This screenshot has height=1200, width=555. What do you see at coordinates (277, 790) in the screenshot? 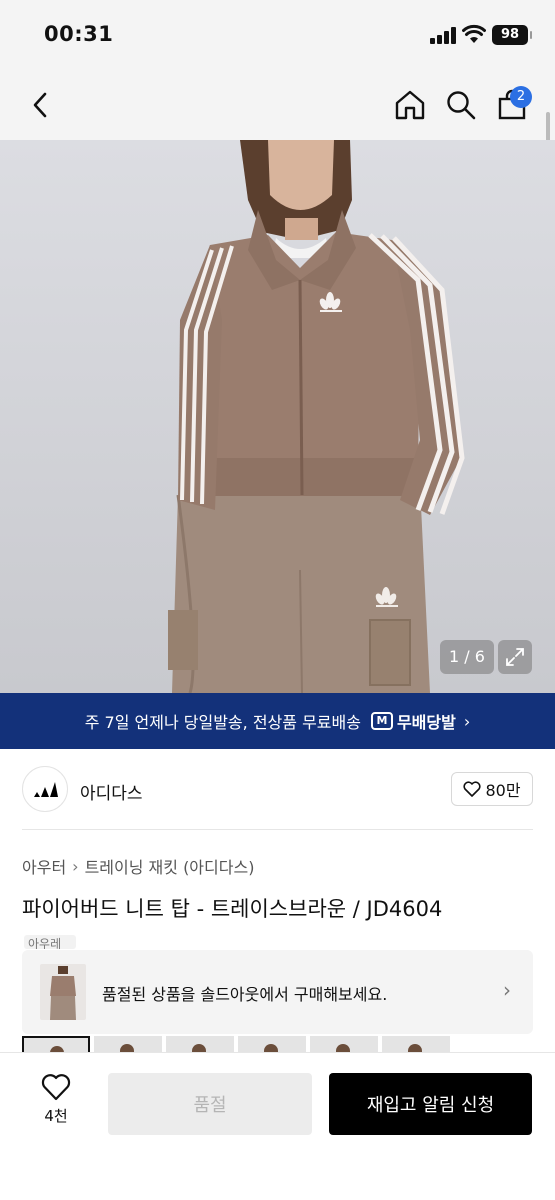
I see `brand-row: 아디다스 80만` at bounding box center [277, 790].